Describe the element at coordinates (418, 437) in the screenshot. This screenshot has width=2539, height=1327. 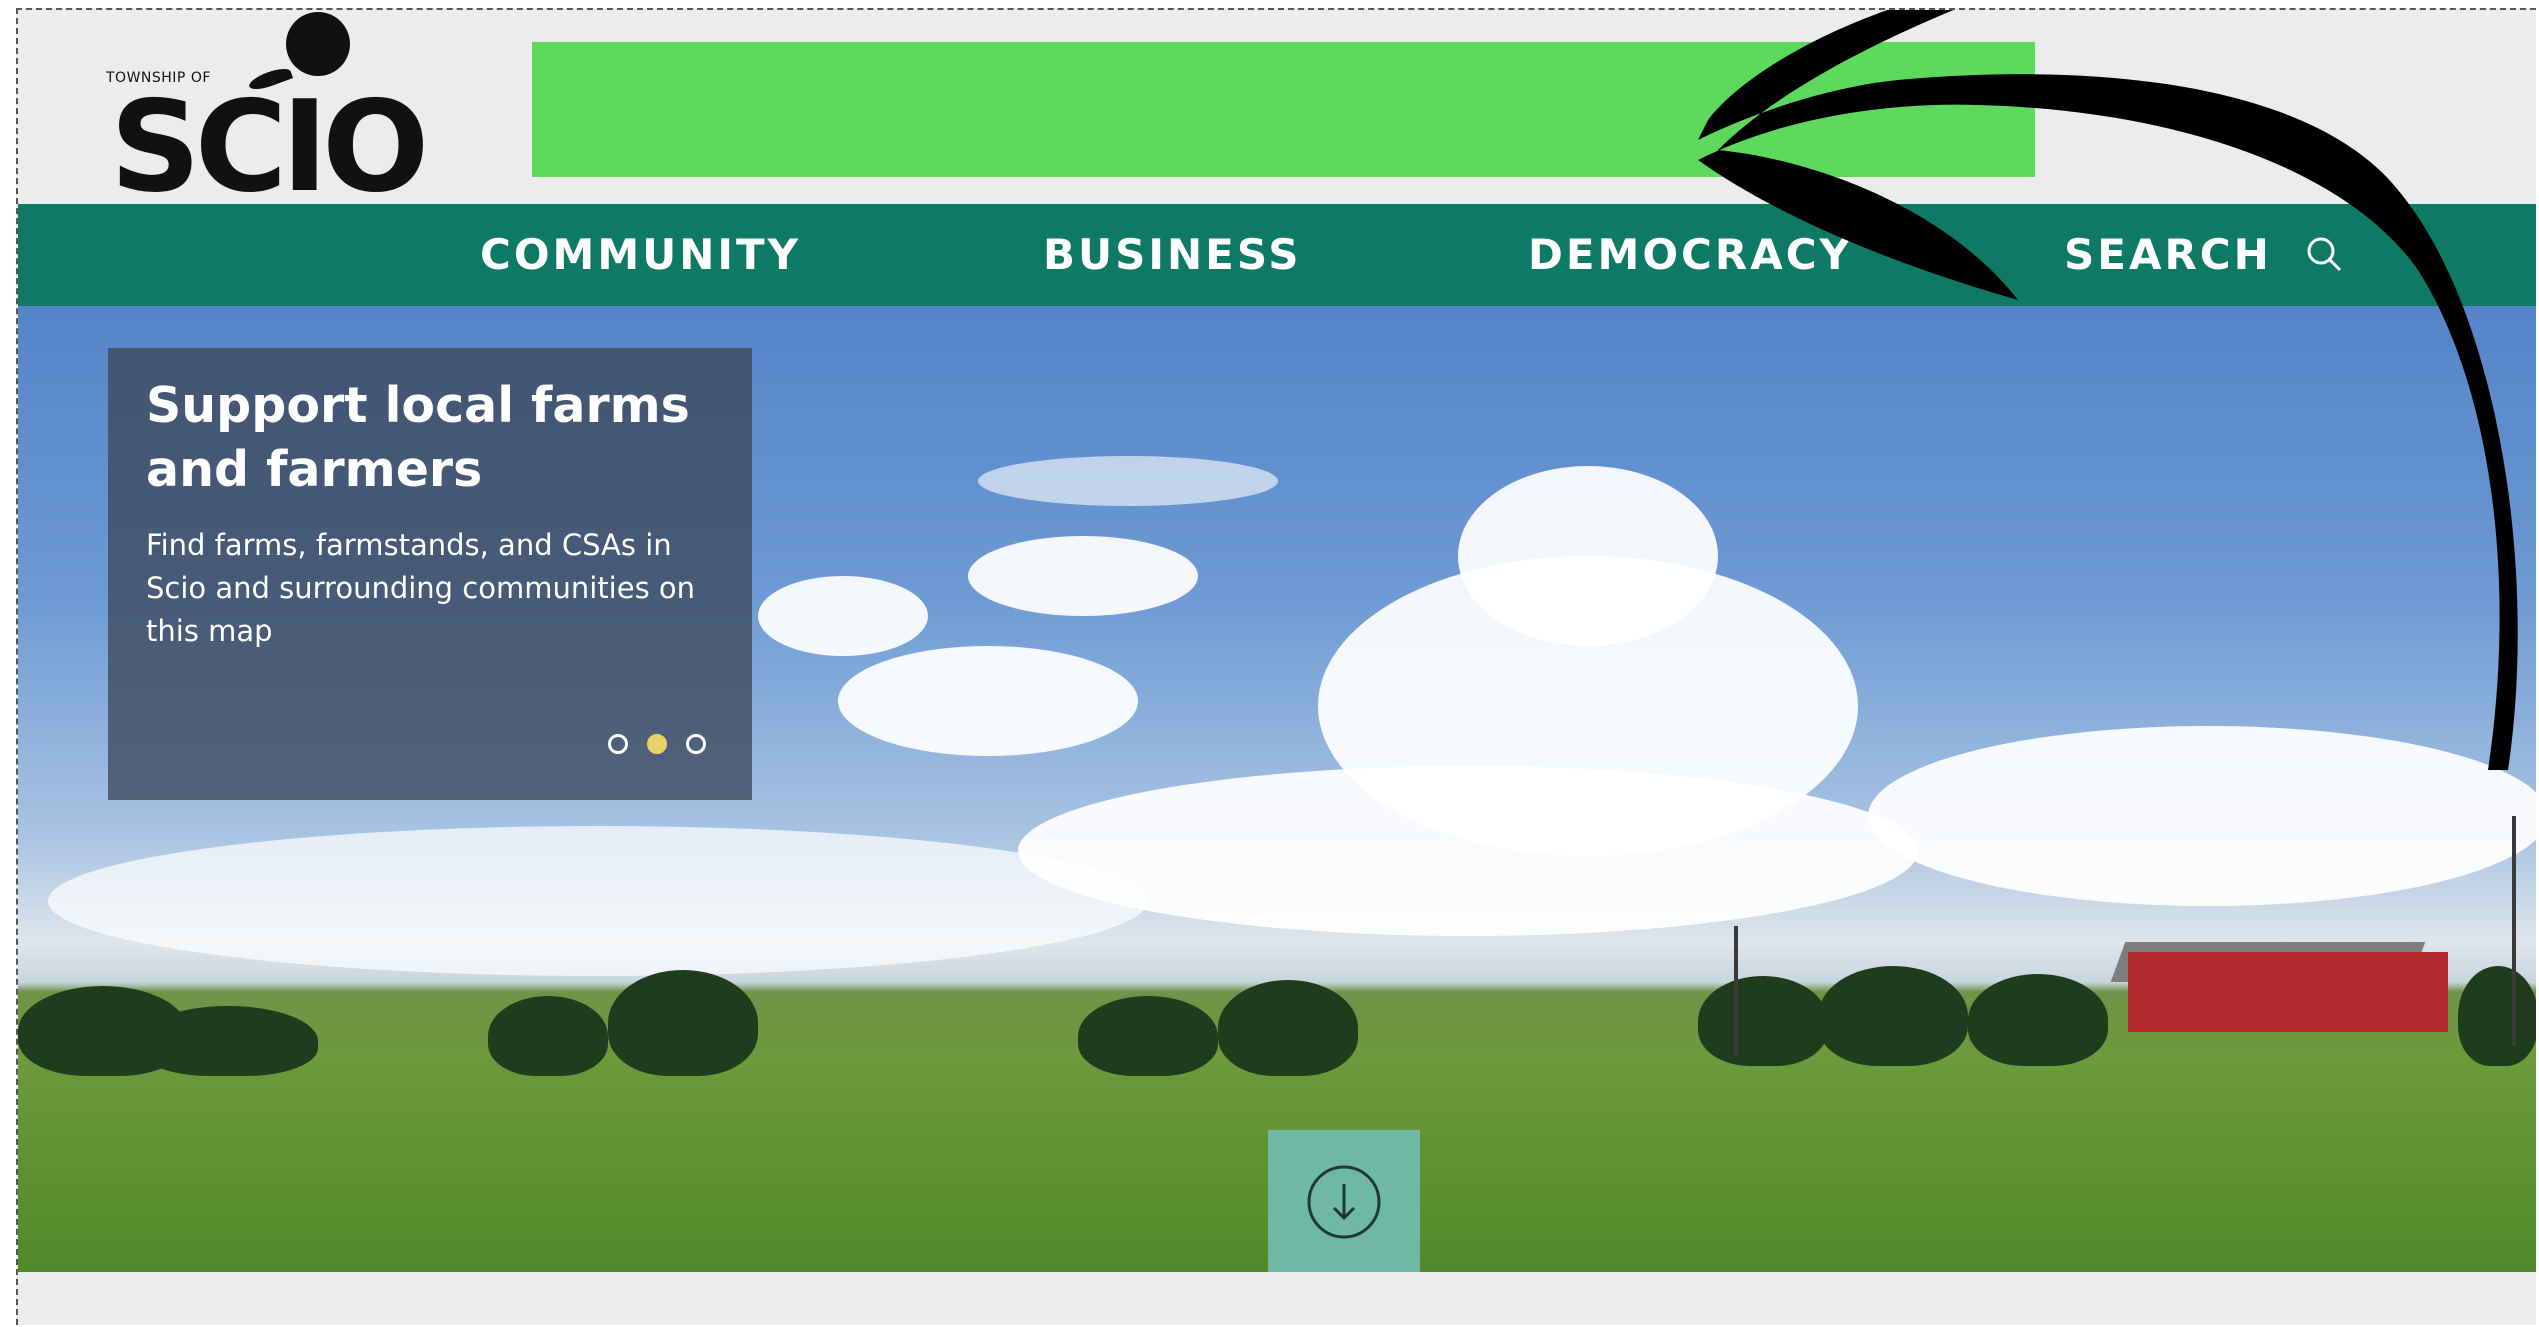
I see `slide-title: Support local farms and farmers` at that location.